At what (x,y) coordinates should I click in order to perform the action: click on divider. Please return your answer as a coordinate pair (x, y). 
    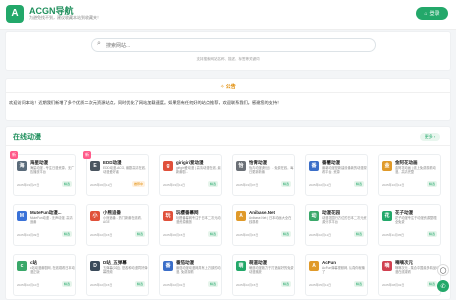
    Looking at the image, I should click on (228, 92).